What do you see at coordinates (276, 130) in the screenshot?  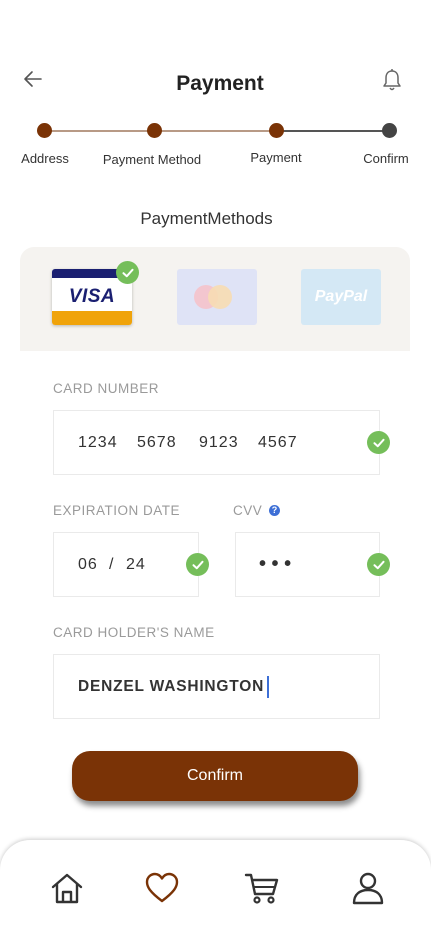 I see `step-dot-payment` at bounding box center [276, 130].